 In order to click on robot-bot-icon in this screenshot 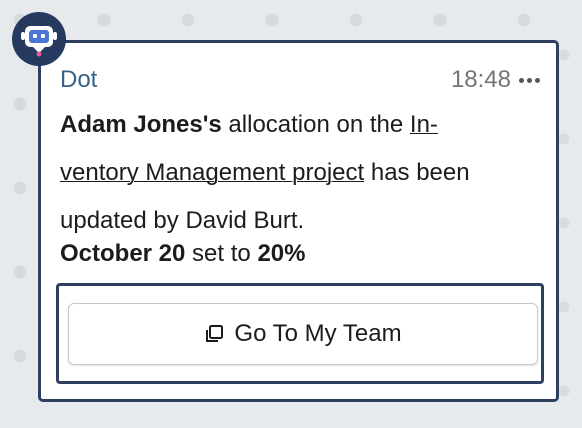, I will do `click(39, 41)`.